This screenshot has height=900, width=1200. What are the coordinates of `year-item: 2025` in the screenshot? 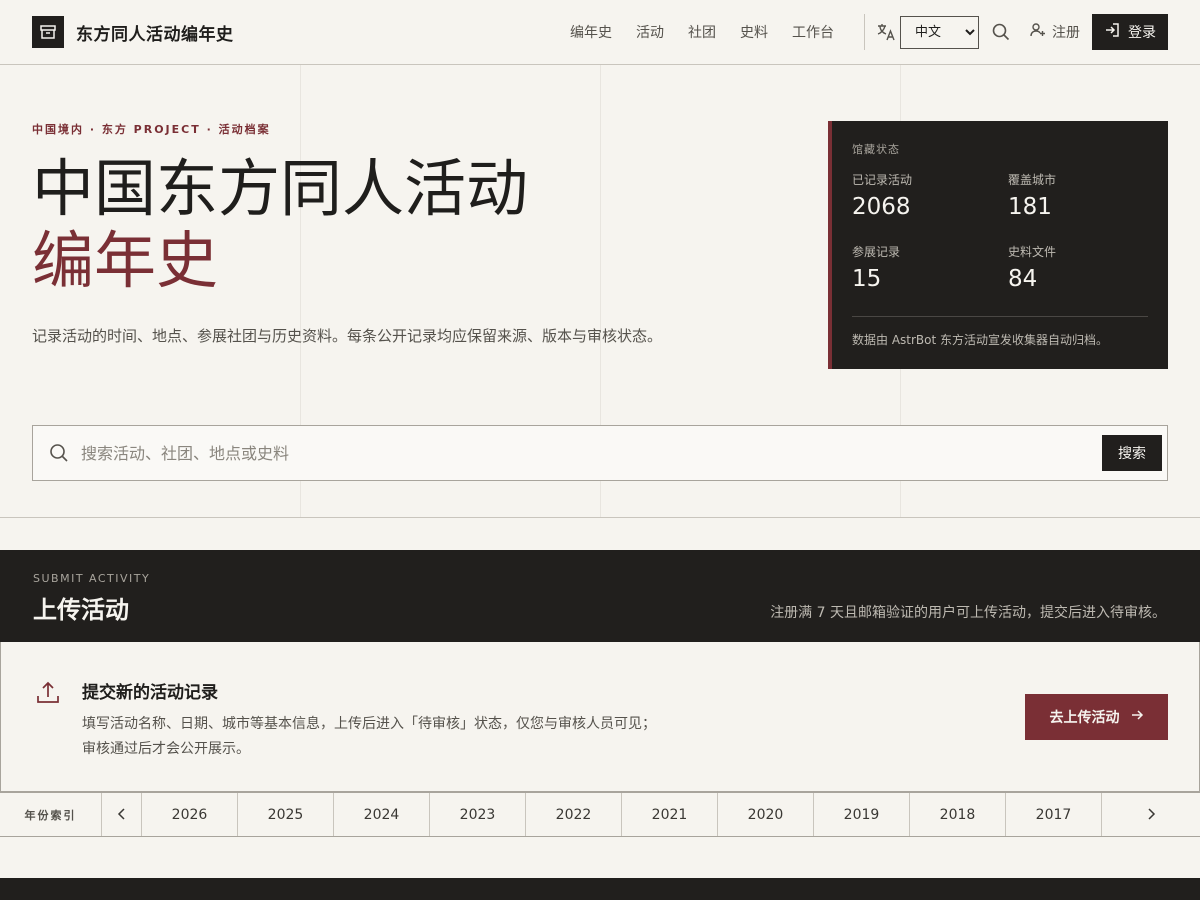 It's located at (286, 814).